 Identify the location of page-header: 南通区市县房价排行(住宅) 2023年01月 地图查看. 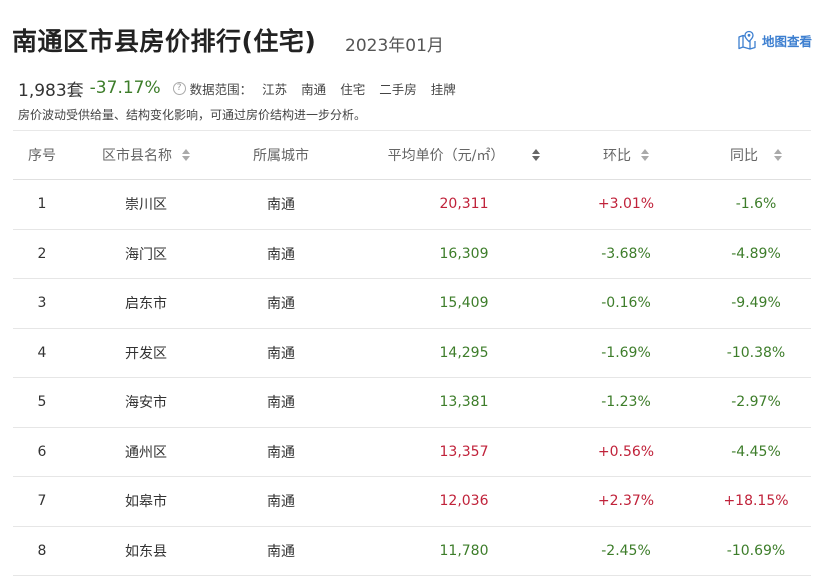
(412, 42).